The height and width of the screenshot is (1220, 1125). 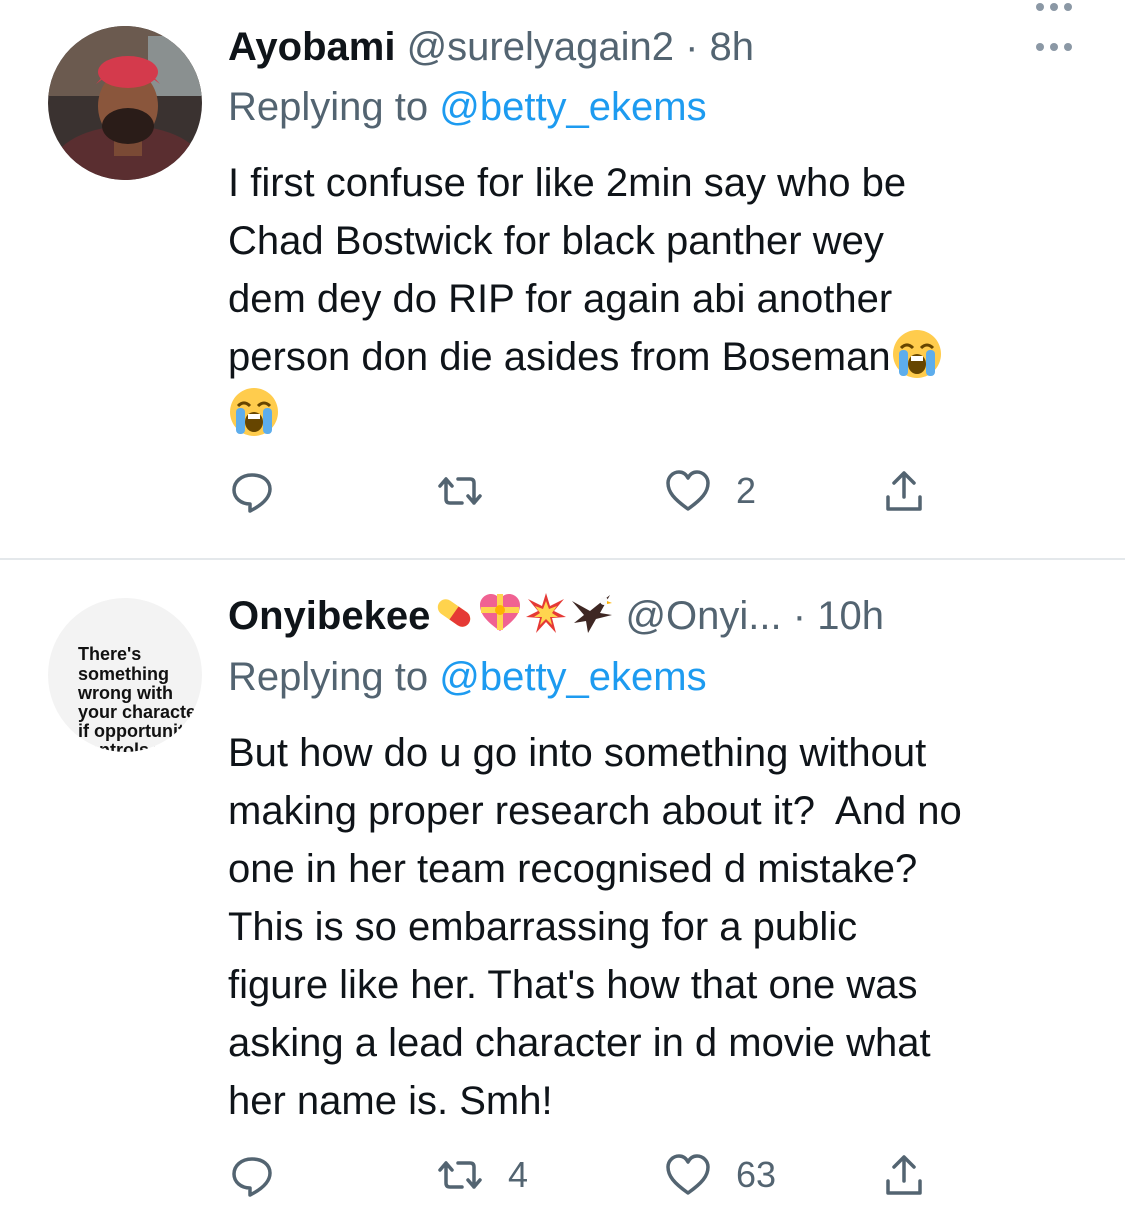 What do you see at coordinates (109, 654) in the screenshot?
I see `avatar-quote-line: There's` at bounding box center [109, 654].